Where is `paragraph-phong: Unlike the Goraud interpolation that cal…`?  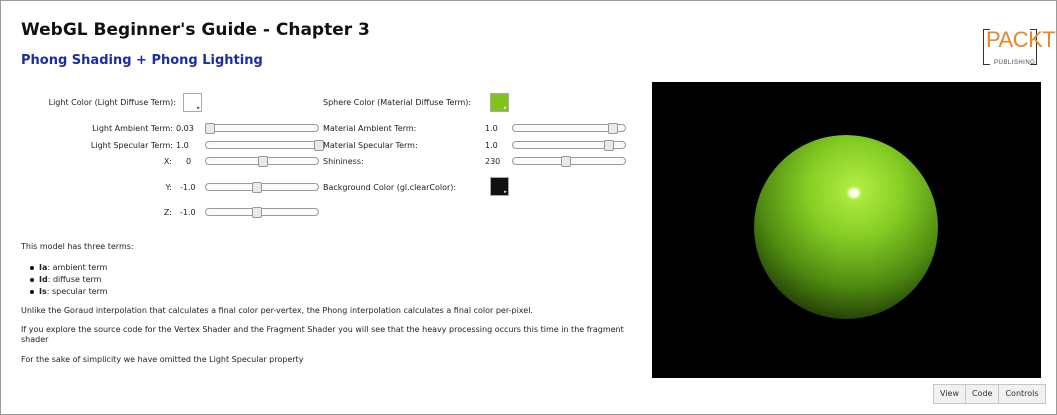
paragraph-phong: Unlike the Goraud interpolation that cal… is located at coordinates (277, 310).